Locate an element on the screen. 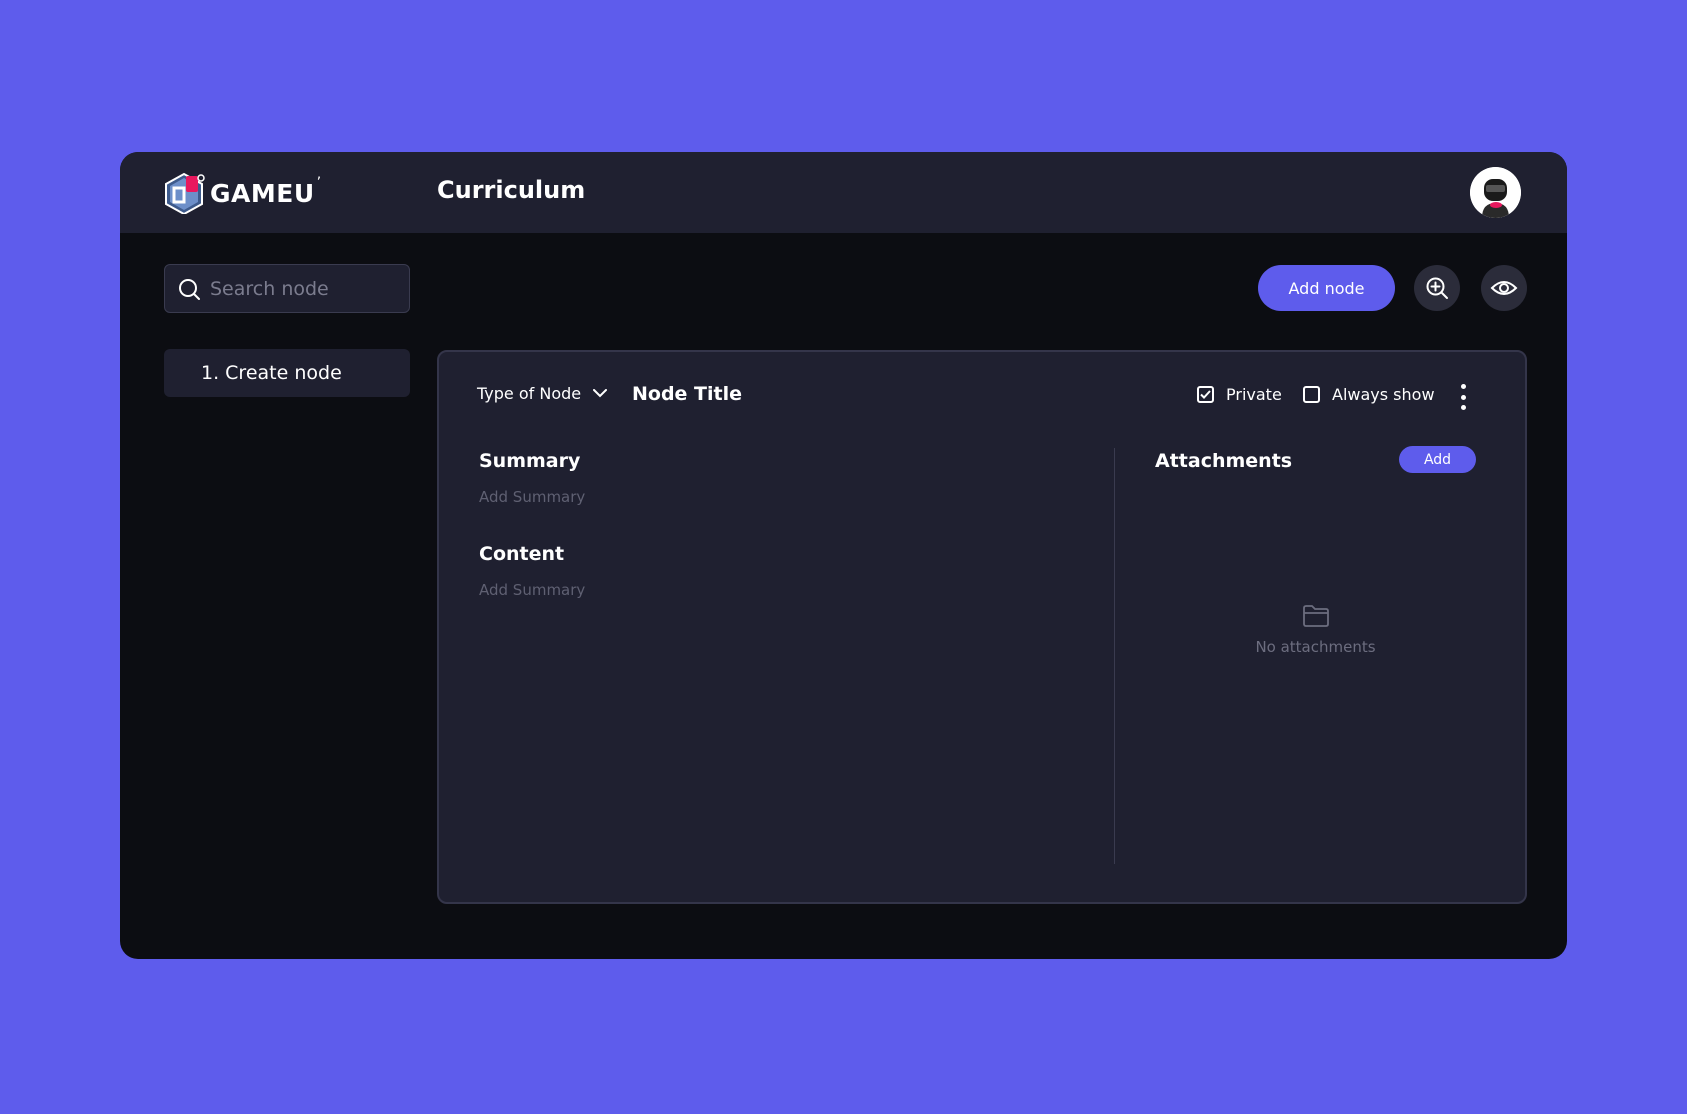 The image size is (1687, 1114). zoom-in-button is located at coordinates (1437, 288).